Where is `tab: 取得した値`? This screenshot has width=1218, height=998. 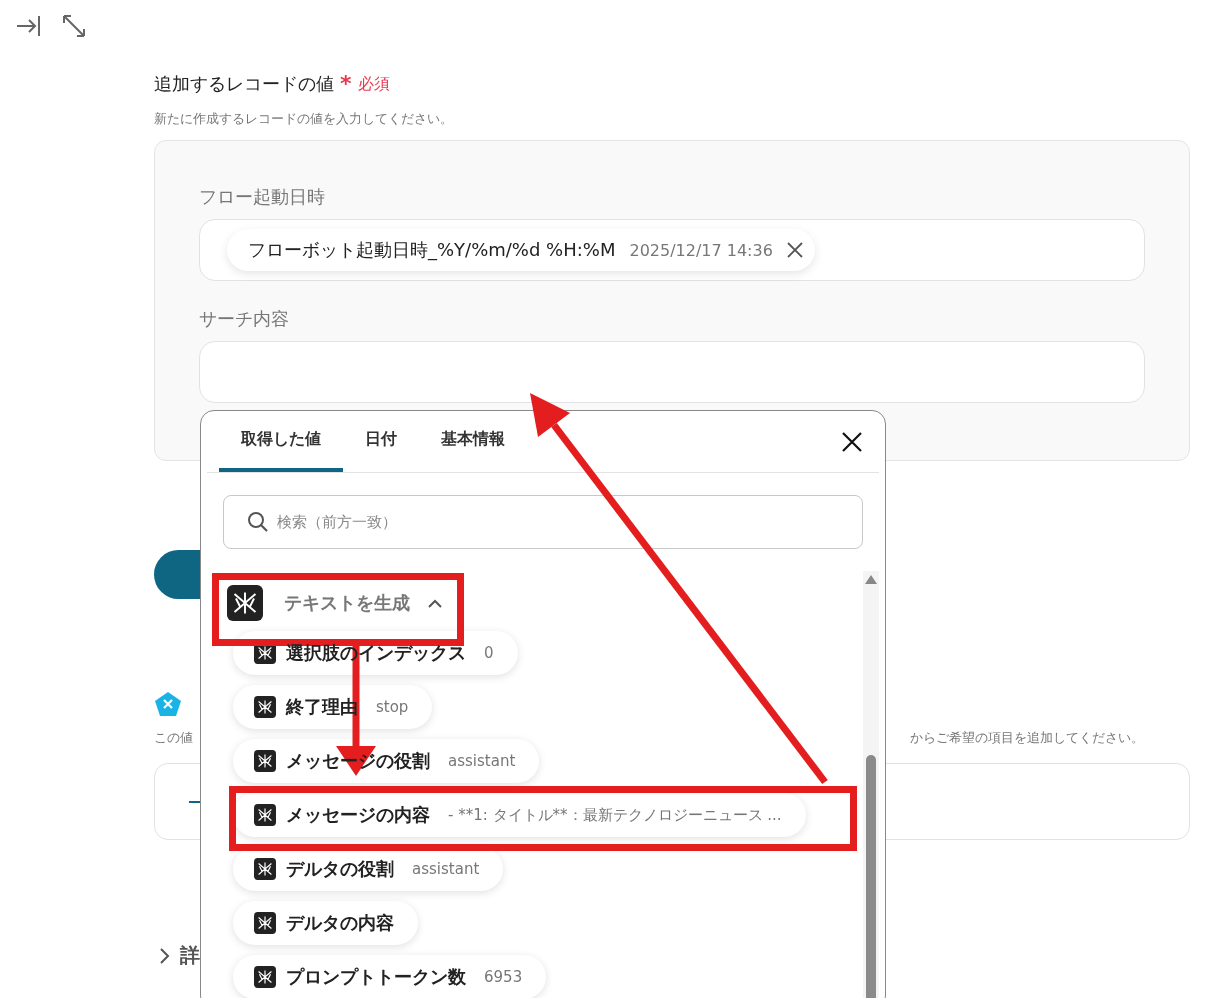 tab: 取得した値 is located at coordinates (281, 441).